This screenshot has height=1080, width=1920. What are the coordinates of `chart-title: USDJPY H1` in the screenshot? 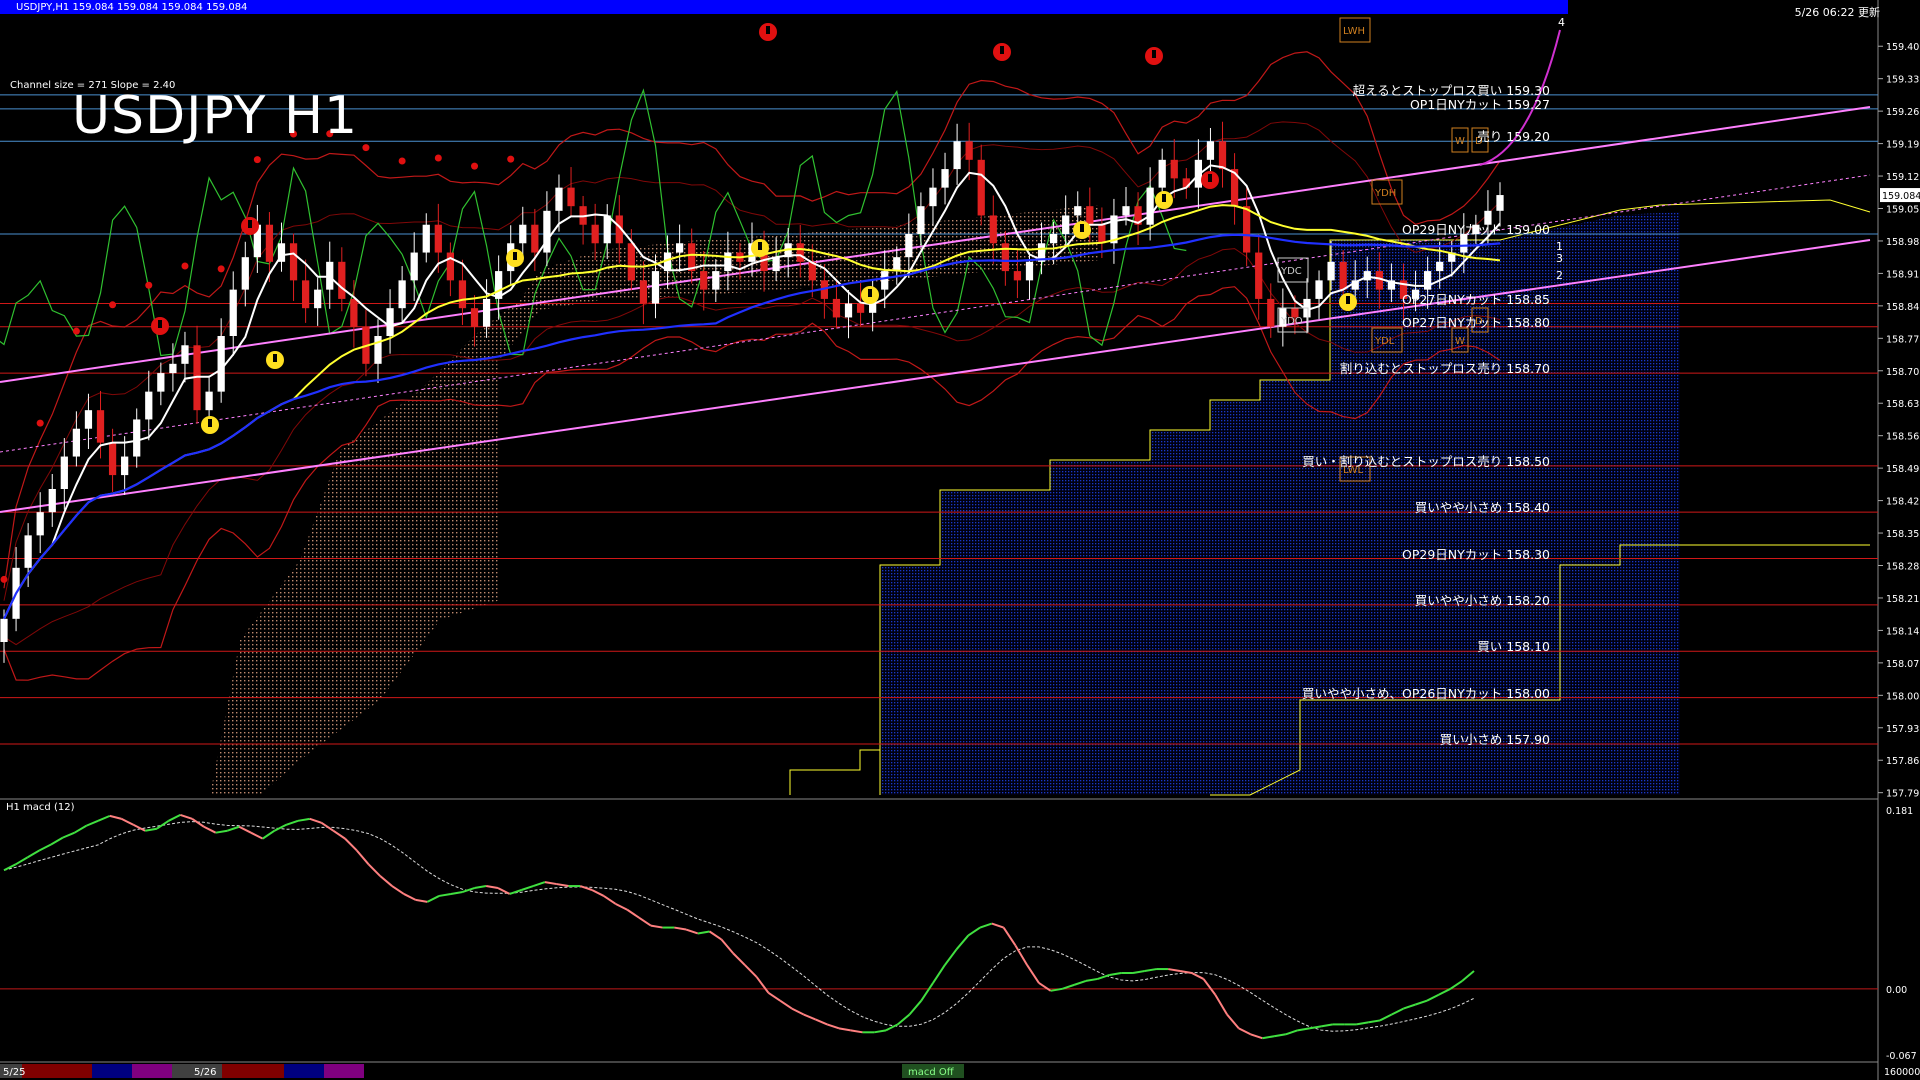 It's located at (215, 116).